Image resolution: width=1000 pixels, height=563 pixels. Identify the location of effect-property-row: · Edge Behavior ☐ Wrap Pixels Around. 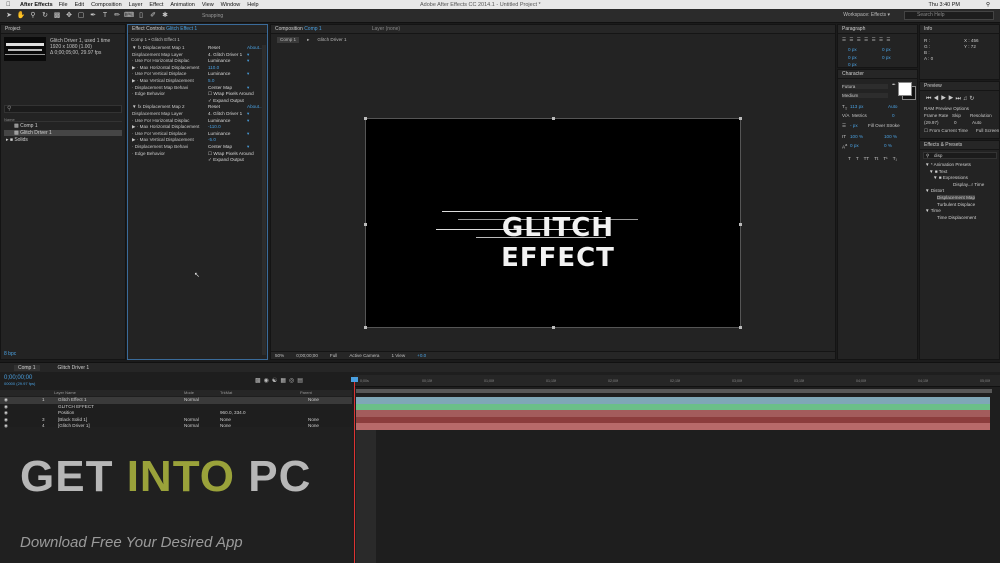
(197, 94).